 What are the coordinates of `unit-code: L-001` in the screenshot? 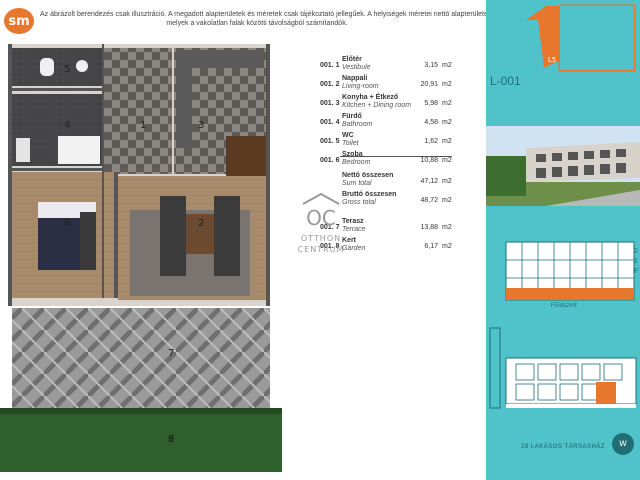 It's located at (505, 81).